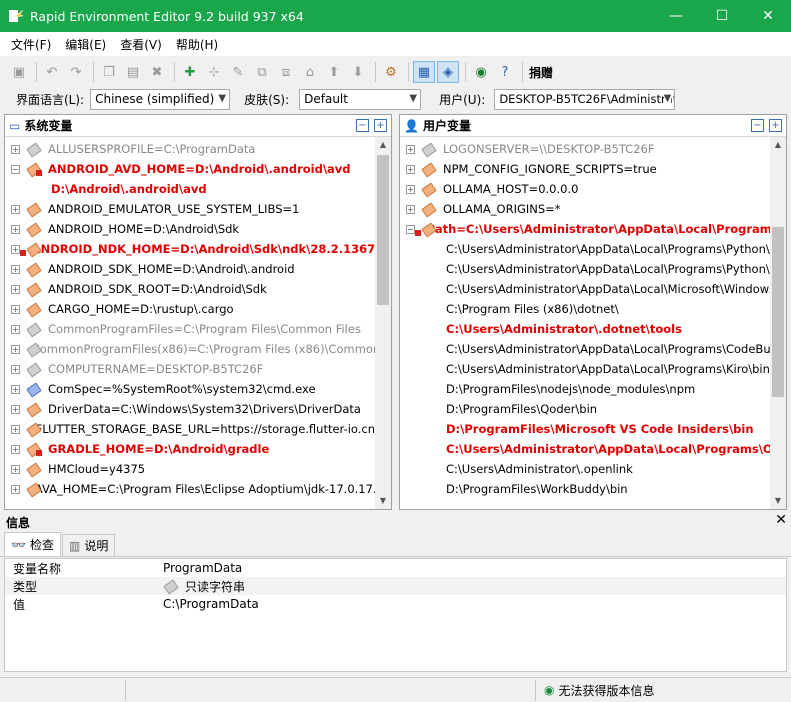  Describe the element at coordinates (585, 469) in the screenshot. I see `value-row: C:\Users\Administrator\.openlink` at that location.